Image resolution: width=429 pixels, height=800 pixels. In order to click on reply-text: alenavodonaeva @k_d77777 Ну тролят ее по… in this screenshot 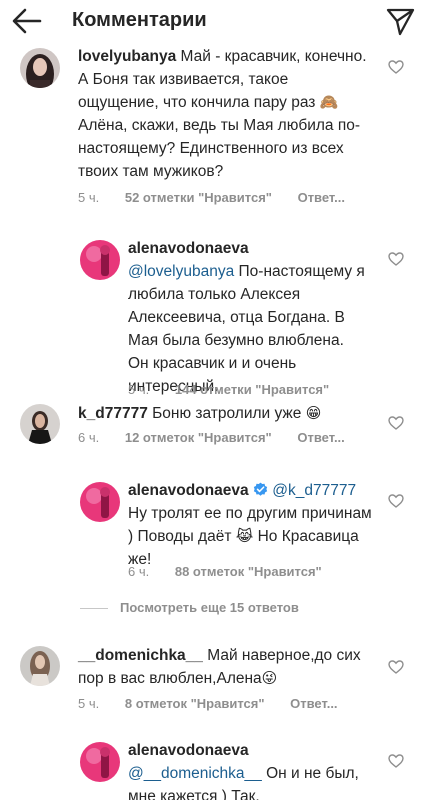, I will do `click(253, 525)`.